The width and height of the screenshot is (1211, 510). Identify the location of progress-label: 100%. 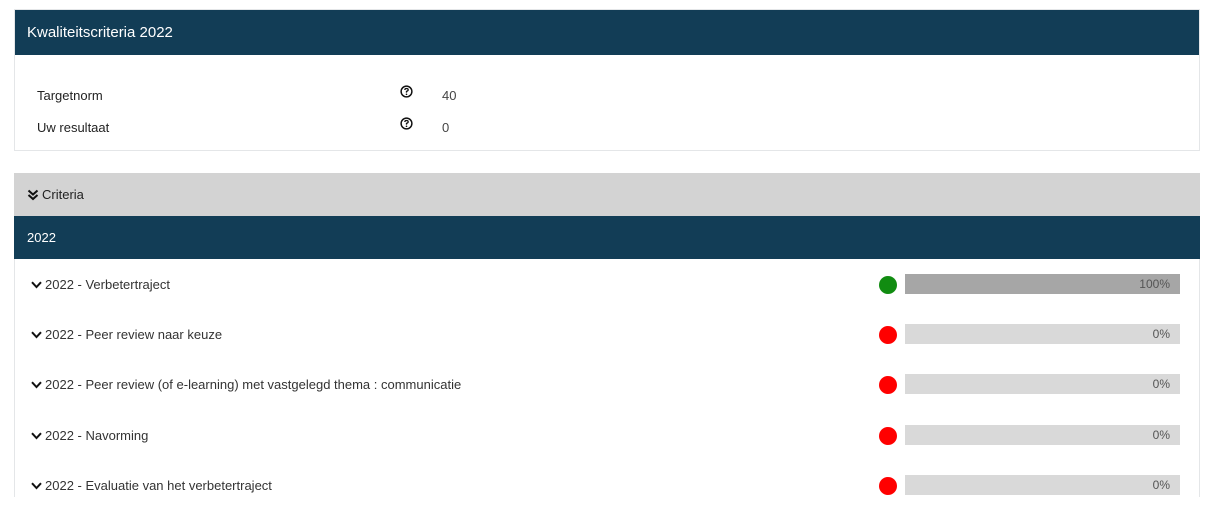
(1154, 284).